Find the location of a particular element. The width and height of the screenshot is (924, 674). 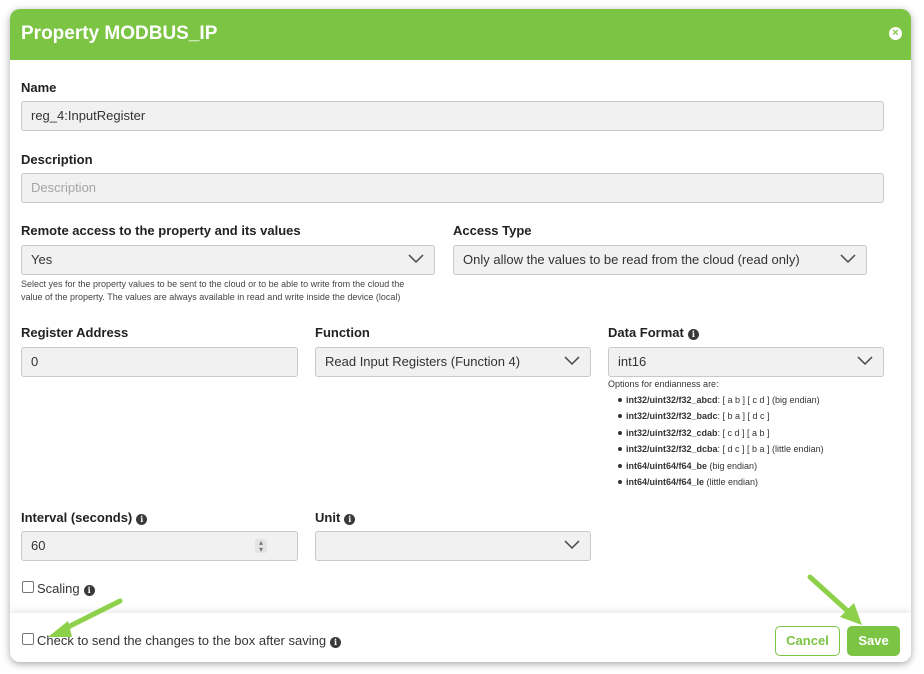

endian-option-name: int32/uint32/f32_abcd is located at coordinates (672, 400).